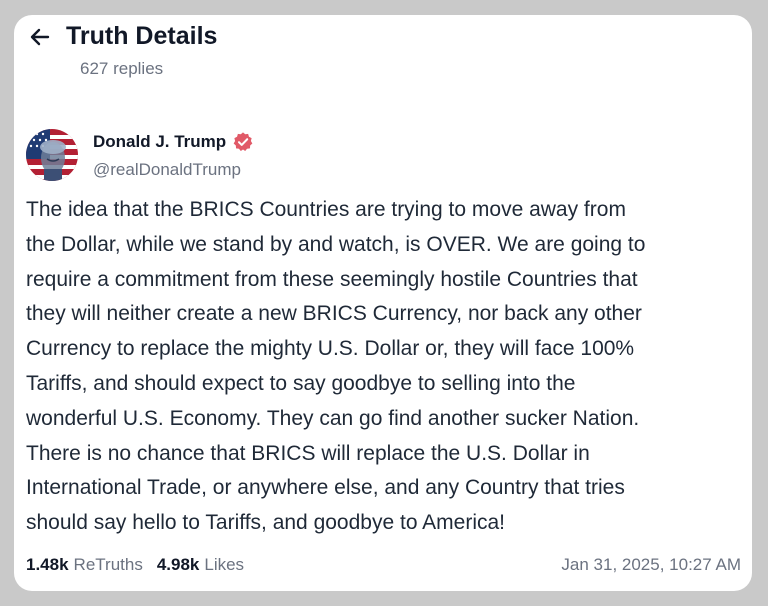 The height and width of the screenshot is (606, 768). Describe the element at coordinates (224, 564) in the screenshot. I see `likes-label: Likes` at that location.